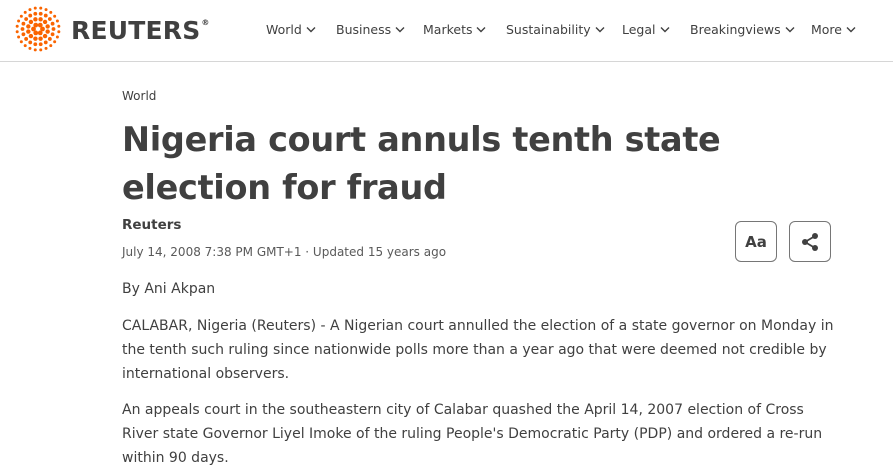 The image size is (893, 475). I want to click on share-button, so click(810, 241).